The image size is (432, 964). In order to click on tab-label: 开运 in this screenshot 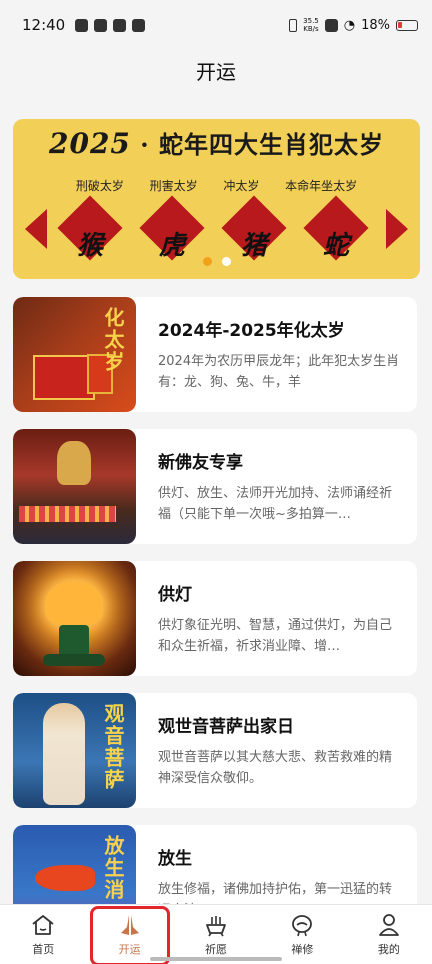, I will do `click(129, 949)`.